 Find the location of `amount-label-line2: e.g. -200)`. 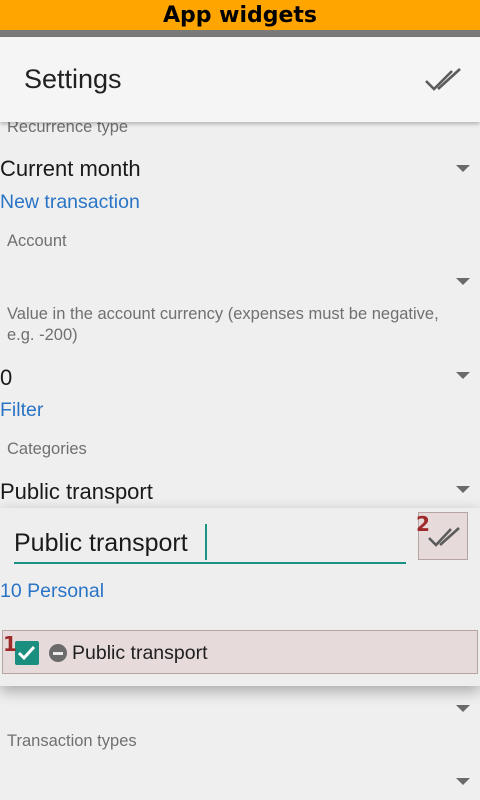

amount-label-line2: e.g. -200) is located at coordinates (42, 335).